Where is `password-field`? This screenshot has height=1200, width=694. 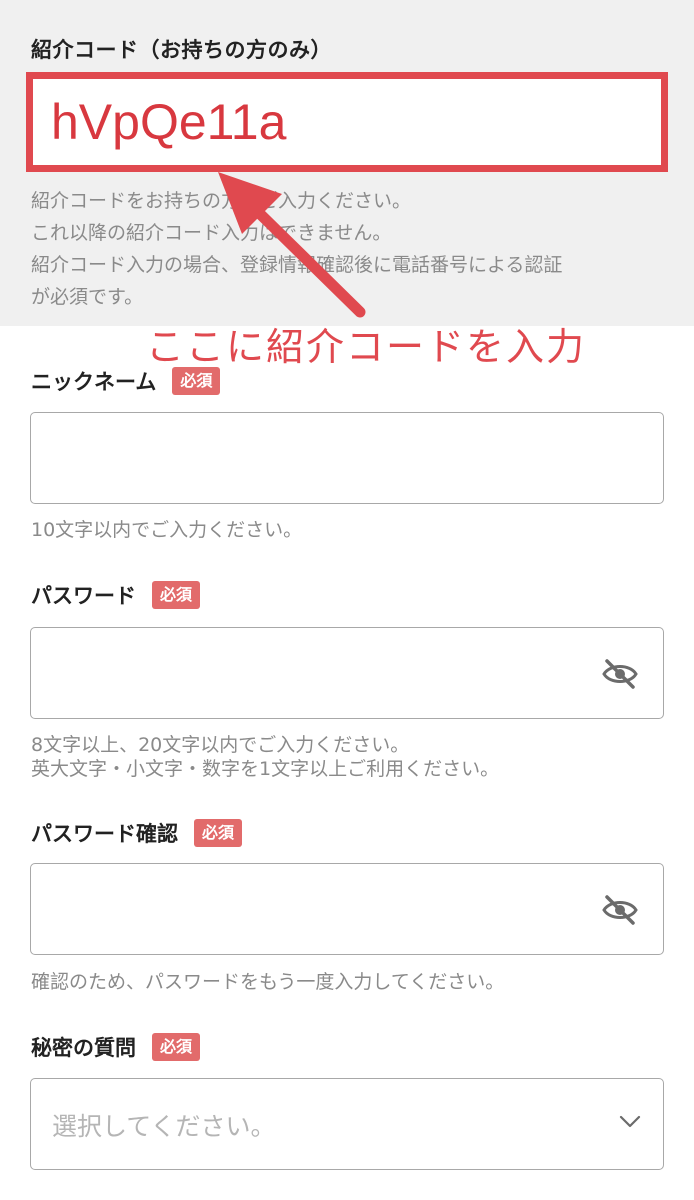
password-field is located at coordinates (347, 673).